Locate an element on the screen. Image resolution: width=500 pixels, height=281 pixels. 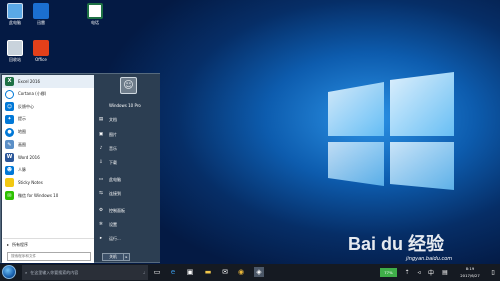
mail-icon: ✉ is located at coordinates (225, 272).